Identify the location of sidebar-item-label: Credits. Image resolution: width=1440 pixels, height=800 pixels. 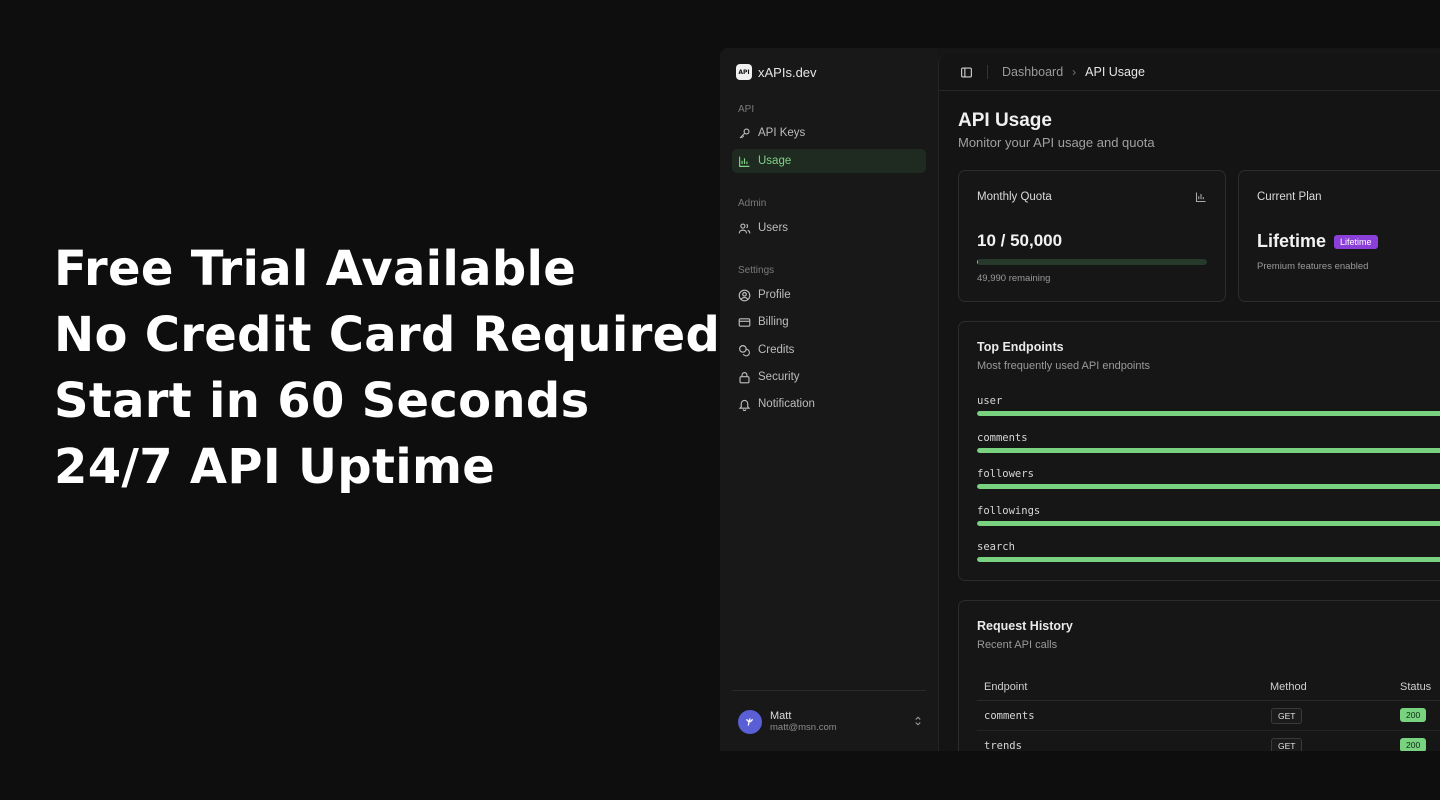
(776, 350).